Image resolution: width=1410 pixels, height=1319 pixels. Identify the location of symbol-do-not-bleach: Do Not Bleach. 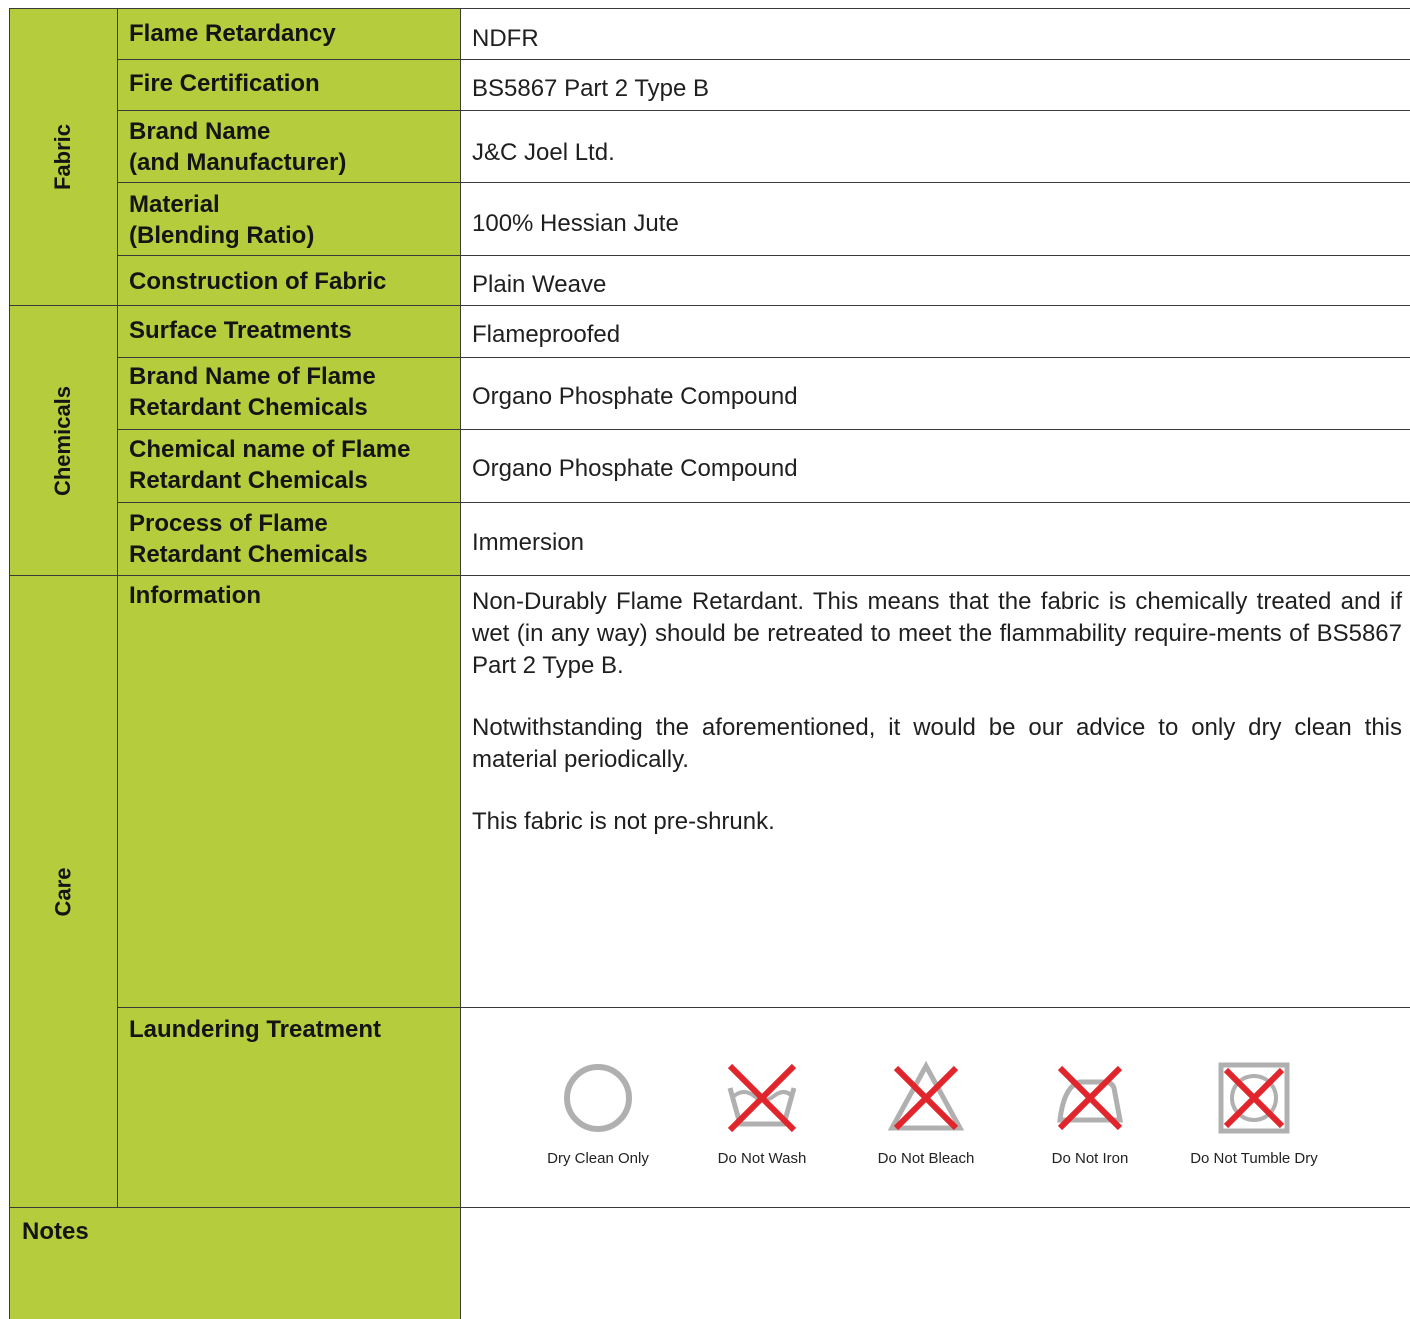
(926, 1112).